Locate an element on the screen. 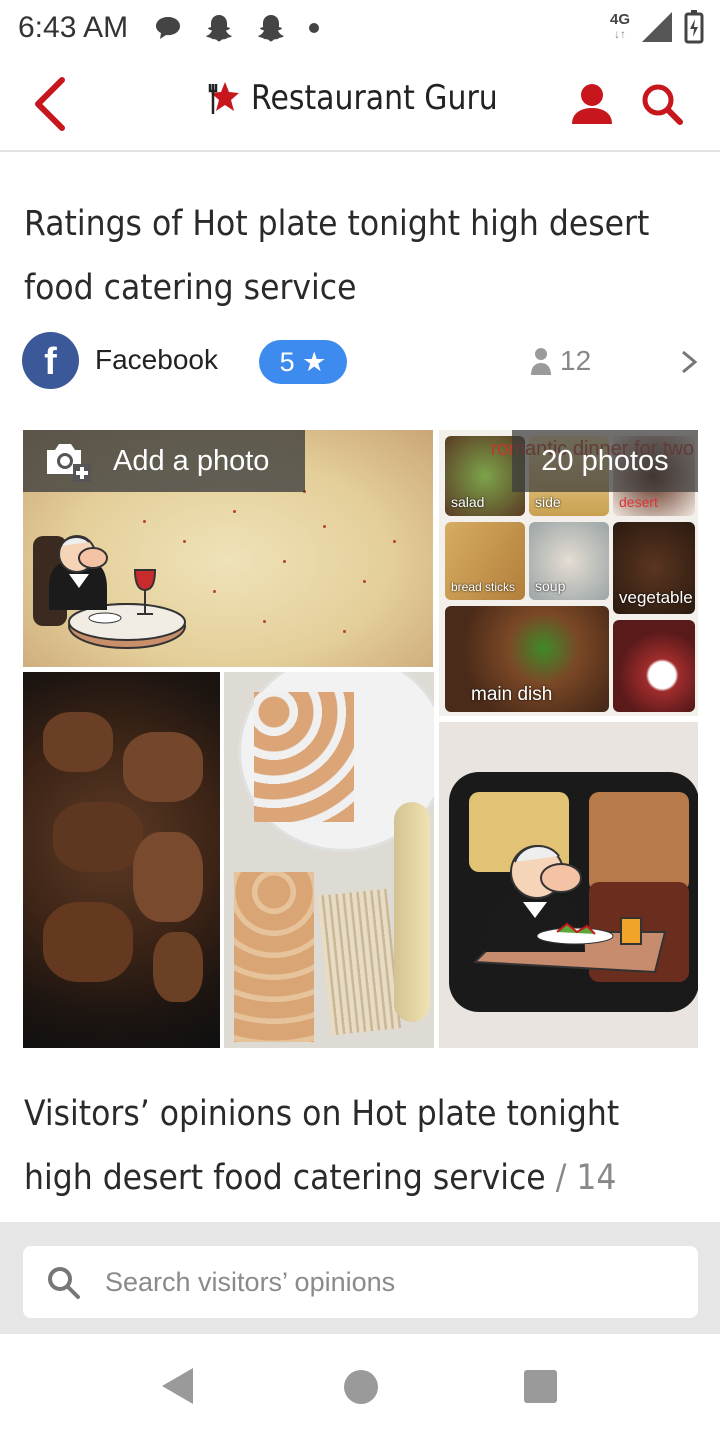 This screenshot has width=720, height=1440. photo-meal-tray is located at coordinates (568, 885).